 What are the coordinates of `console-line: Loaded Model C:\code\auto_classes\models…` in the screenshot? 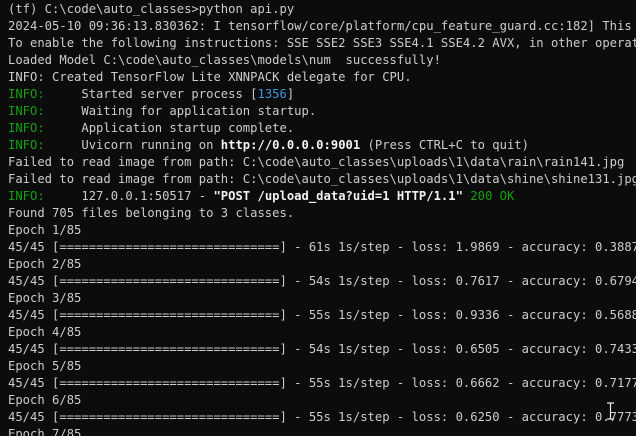 It's located at (224, 60).